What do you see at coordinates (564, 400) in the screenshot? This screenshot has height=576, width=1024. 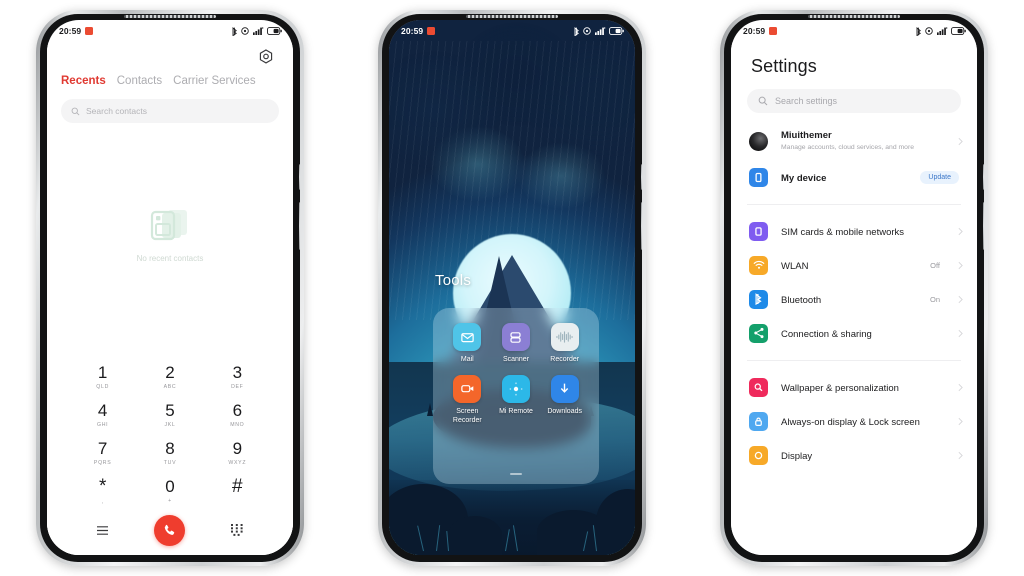 I see `app-downloads: Downloads` at bounding box center [564, 400].